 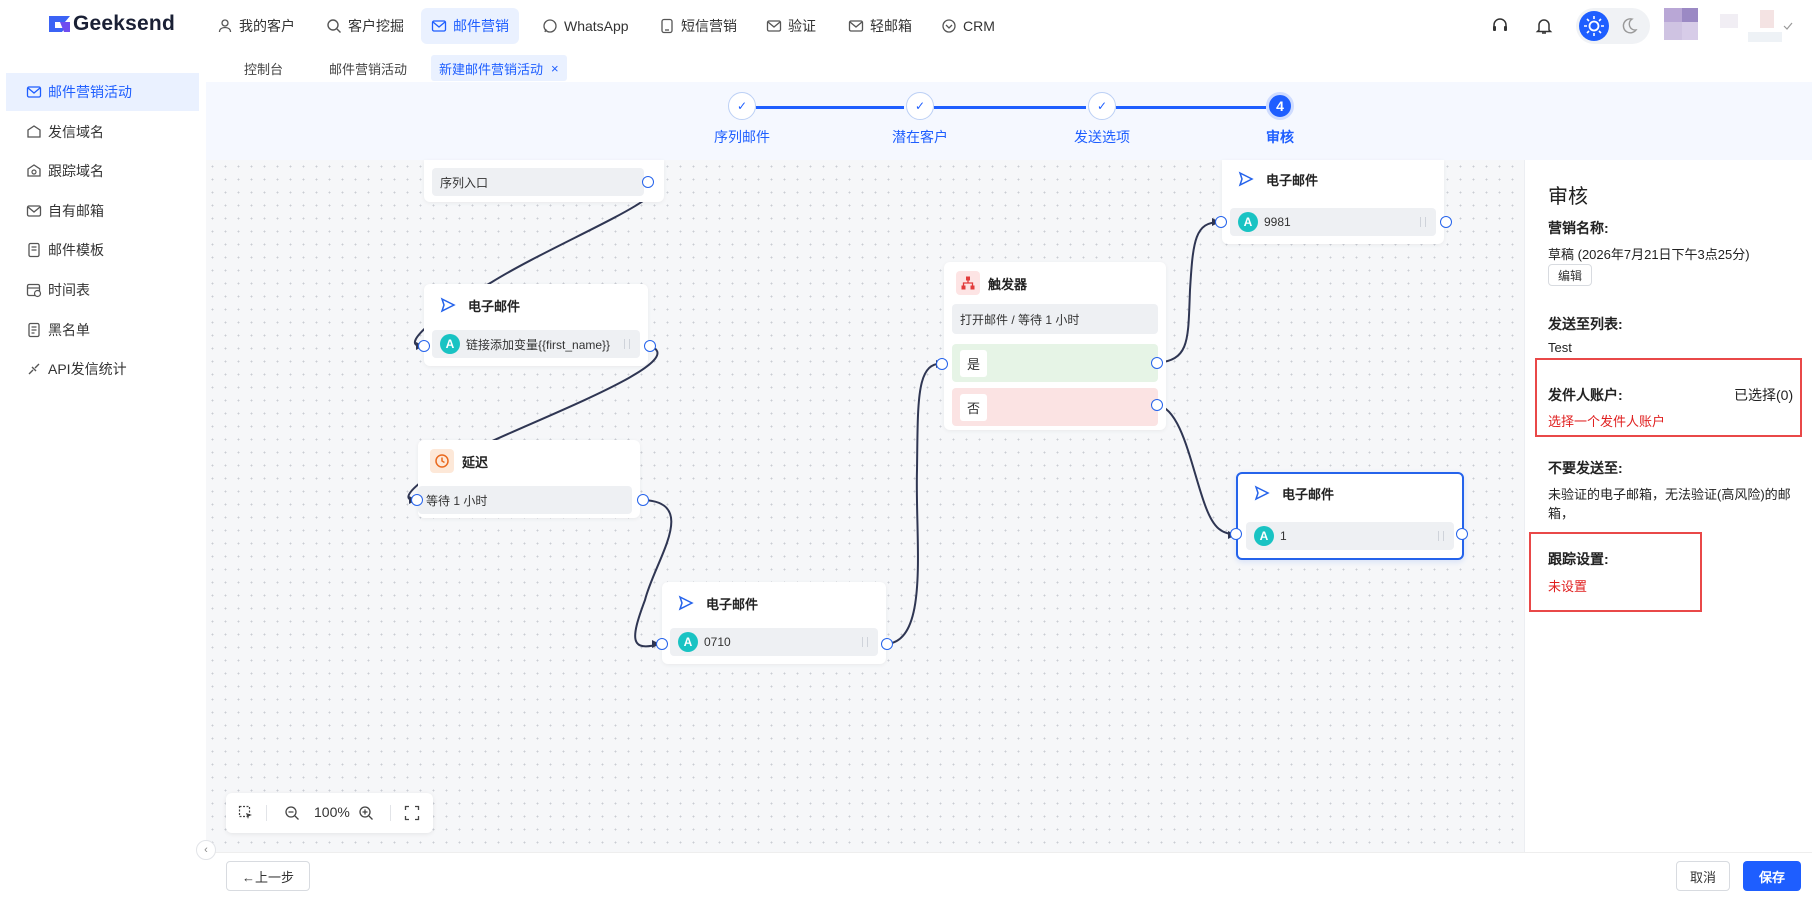 What do you see at coordinates (774, 642) in the screenshot?
I see `email-row: A 0710` at bounding box center [774, 642].